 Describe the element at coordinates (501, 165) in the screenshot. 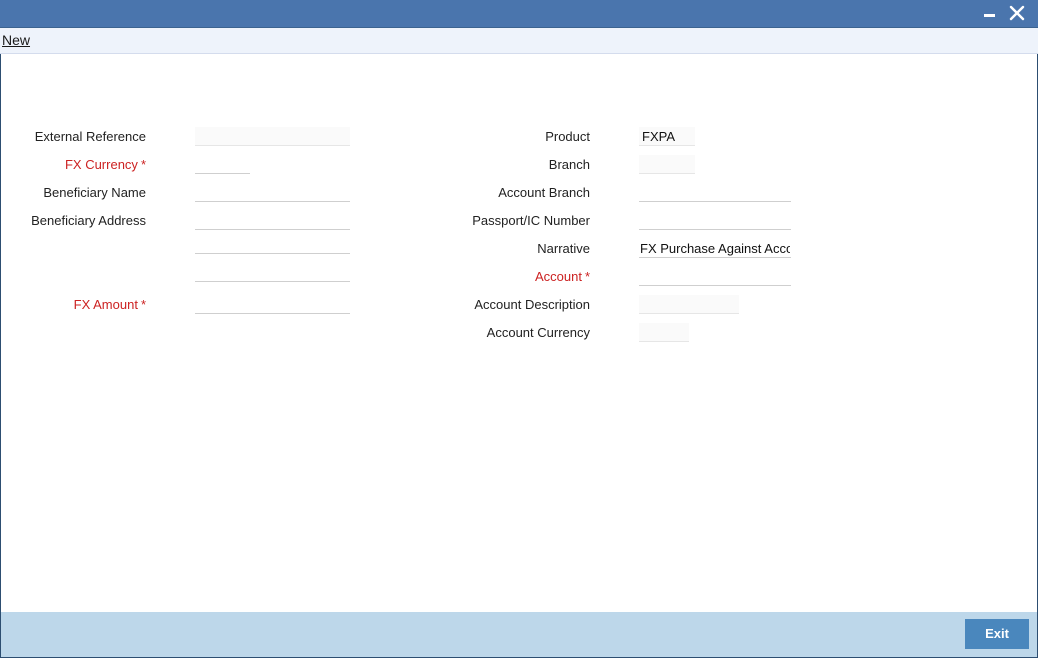

I see `field-row: Branch` at that location.